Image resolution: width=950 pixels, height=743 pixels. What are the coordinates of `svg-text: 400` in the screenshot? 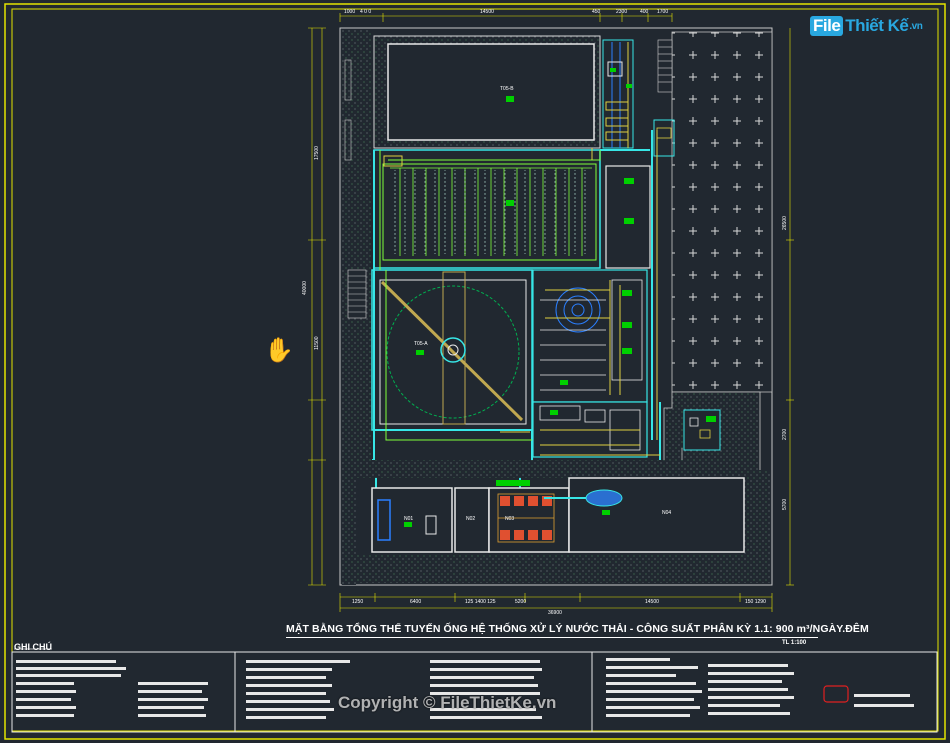 It's located at (644, 12).